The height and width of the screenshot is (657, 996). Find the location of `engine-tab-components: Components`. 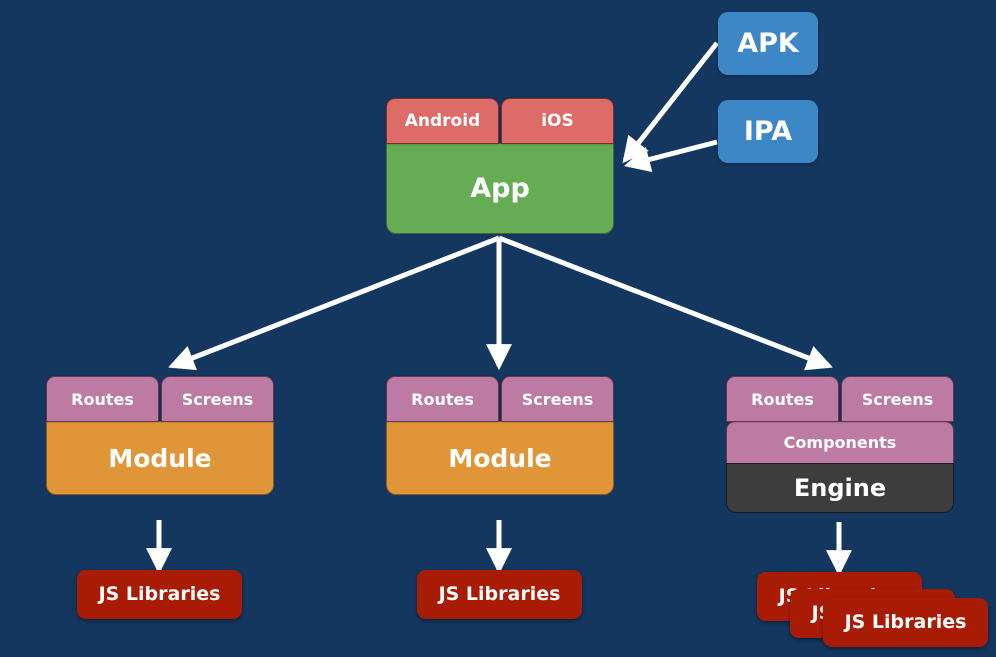

engine-tab-components: Components is located at coordinates (840, 442).